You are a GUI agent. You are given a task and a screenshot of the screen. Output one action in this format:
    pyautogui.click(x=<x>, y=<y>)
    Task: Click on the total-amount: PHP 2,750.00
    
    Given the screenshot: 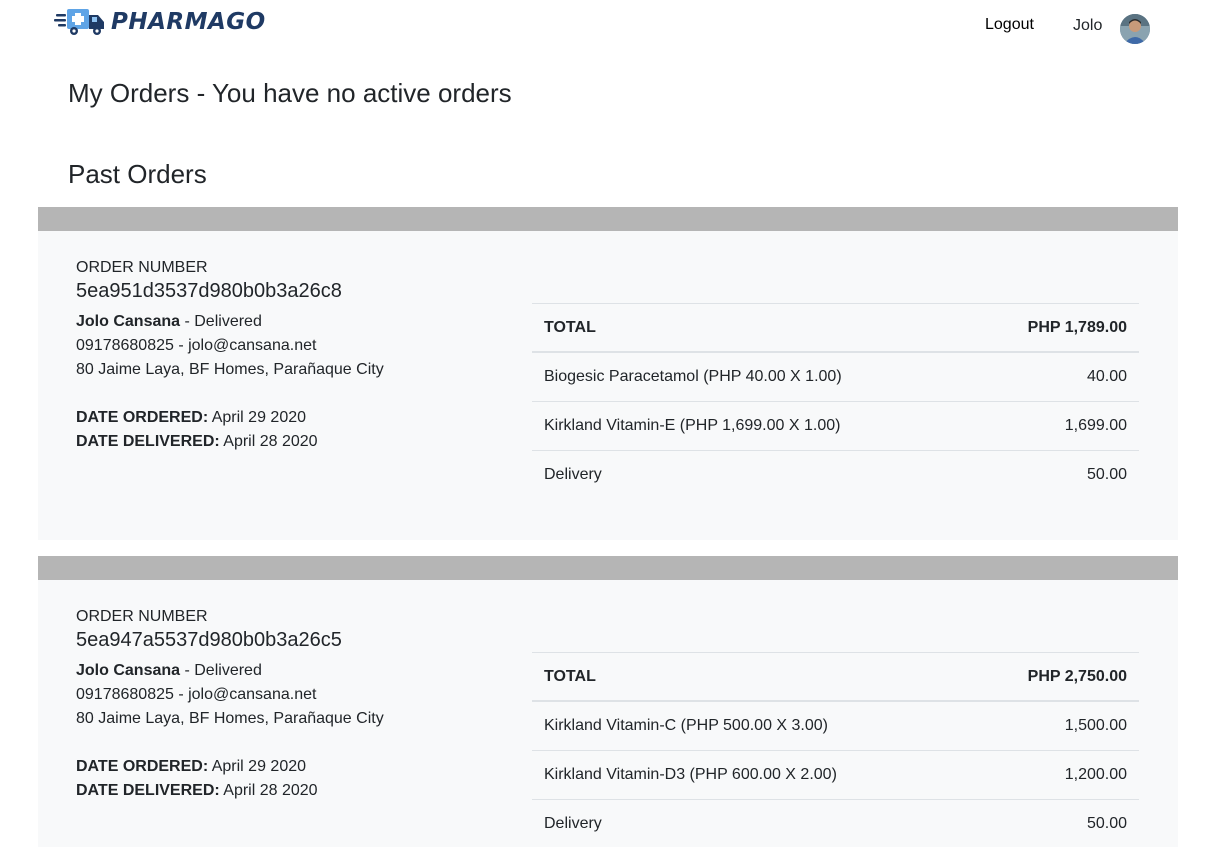 What is the action you would take?
    pyautogui.click(x=1054, y=677)
    